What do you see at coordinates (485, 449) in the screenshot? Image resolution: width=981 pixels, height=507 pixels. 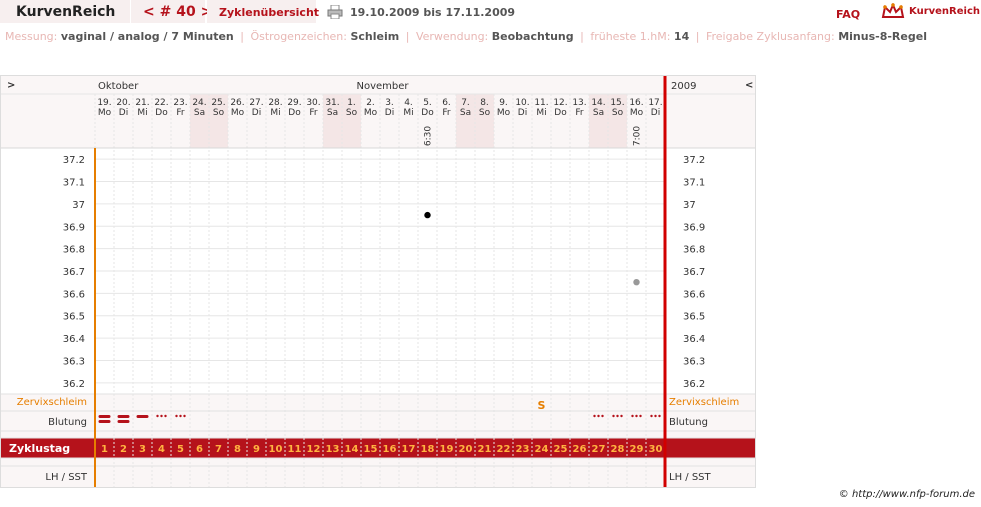 I see `cycle-day-number: 21` at bounding box center [485, 449].